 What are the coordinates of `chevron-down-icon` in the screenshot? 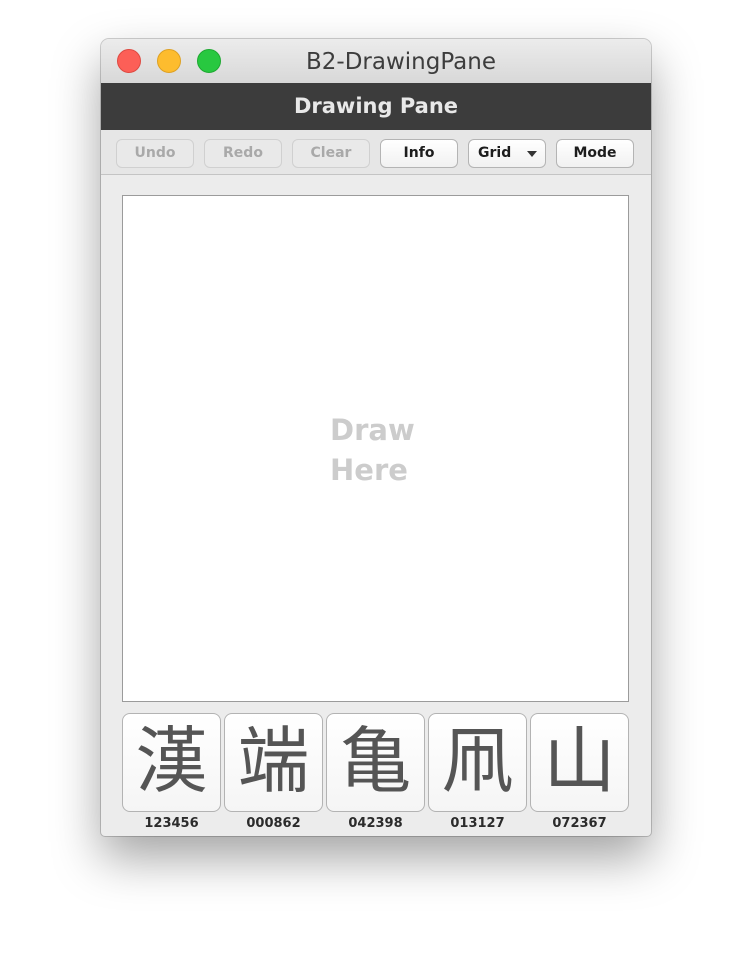 It's located at (532, 154).